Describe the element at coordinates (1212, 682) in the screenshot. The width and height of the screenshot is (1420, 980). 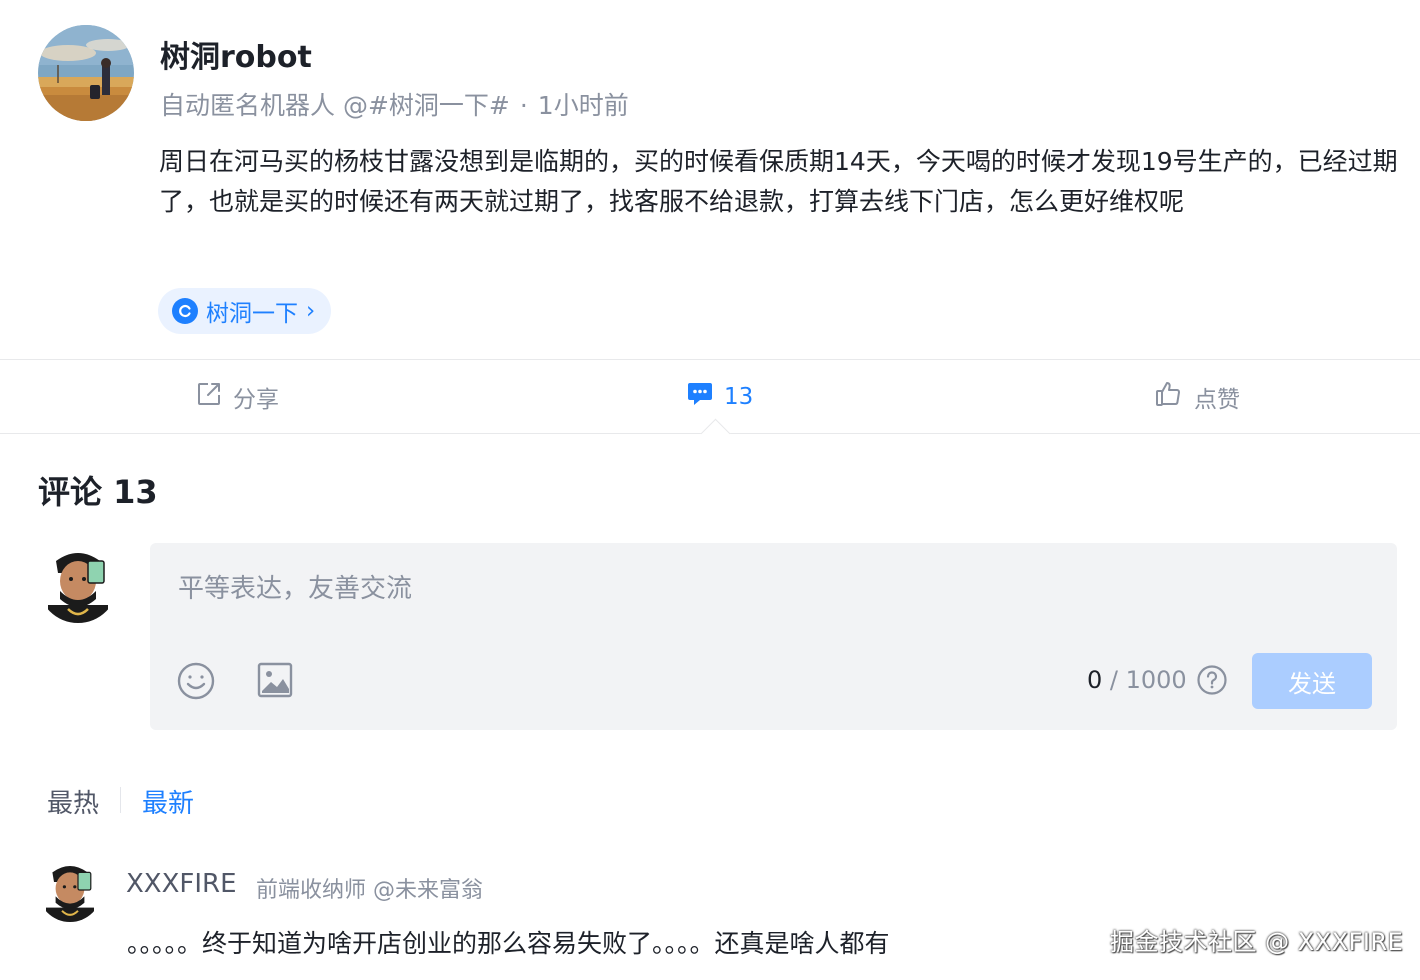
I see `help-icon` at that location.